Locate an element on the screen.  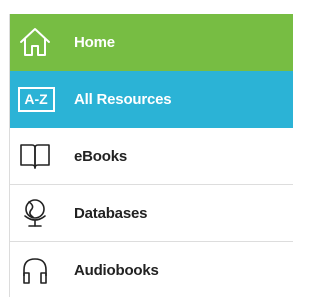
menu-item-label: Audiobooks is located at coordinates (116, 270).